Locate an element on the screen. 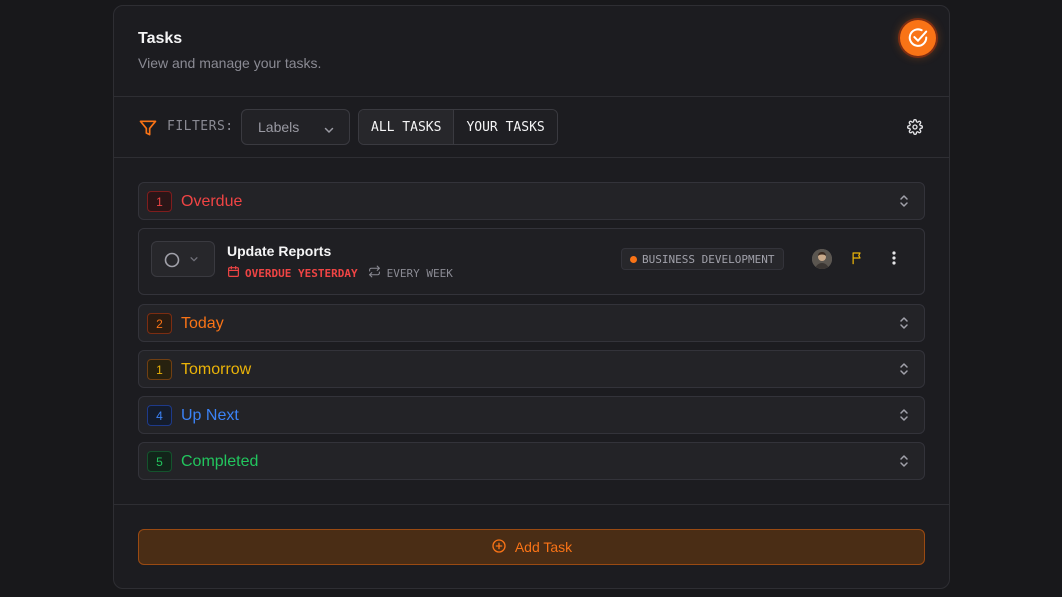 This screenshot has height=597, width=1062. group-overdue: 1 Overdue is located at coordinates (531, 201).